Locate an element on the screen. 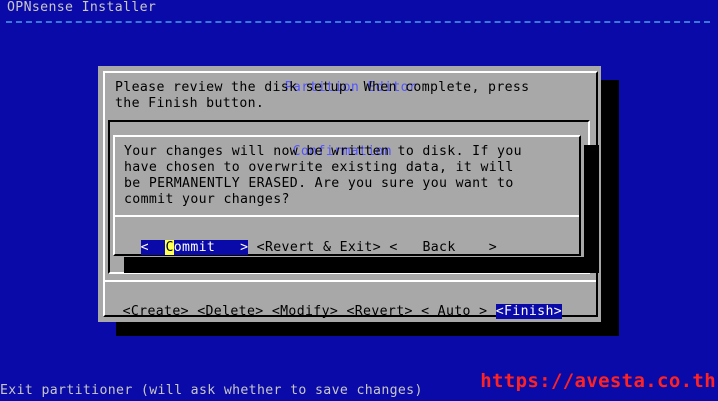 Image resolution: width=718 pixels, height=401 pixels. commit-button-rest: ommit > is located at coordinates (211, 247).